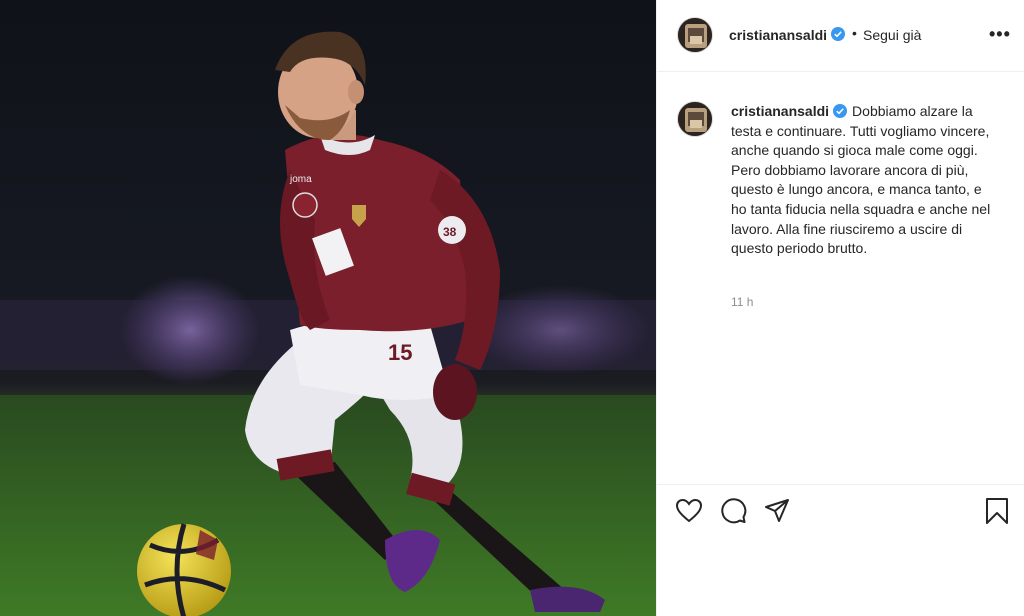 This screenshot has width=1024, height=616. Describe the element at coordinates (695, 119) in the screenshot. I see `caption-avatar` at that location.